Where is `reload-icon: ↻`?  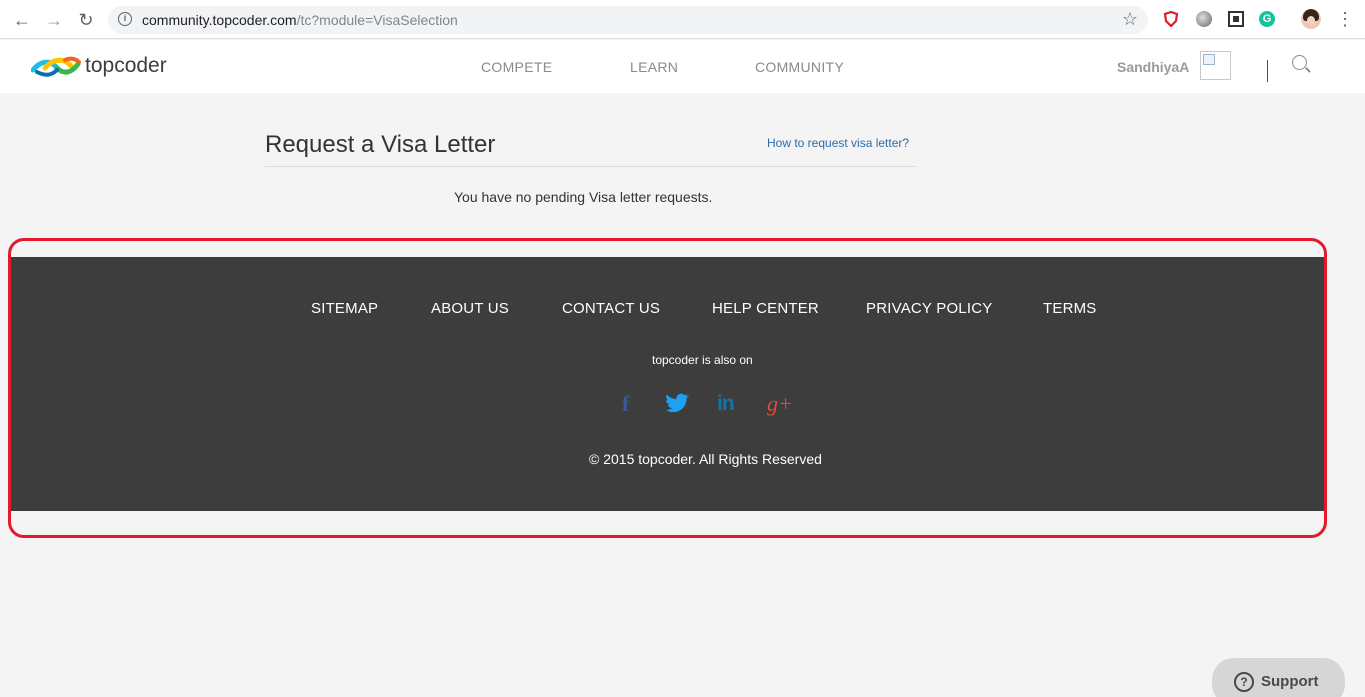 reload-icon: ↻ is located at coordinates (86, 20).